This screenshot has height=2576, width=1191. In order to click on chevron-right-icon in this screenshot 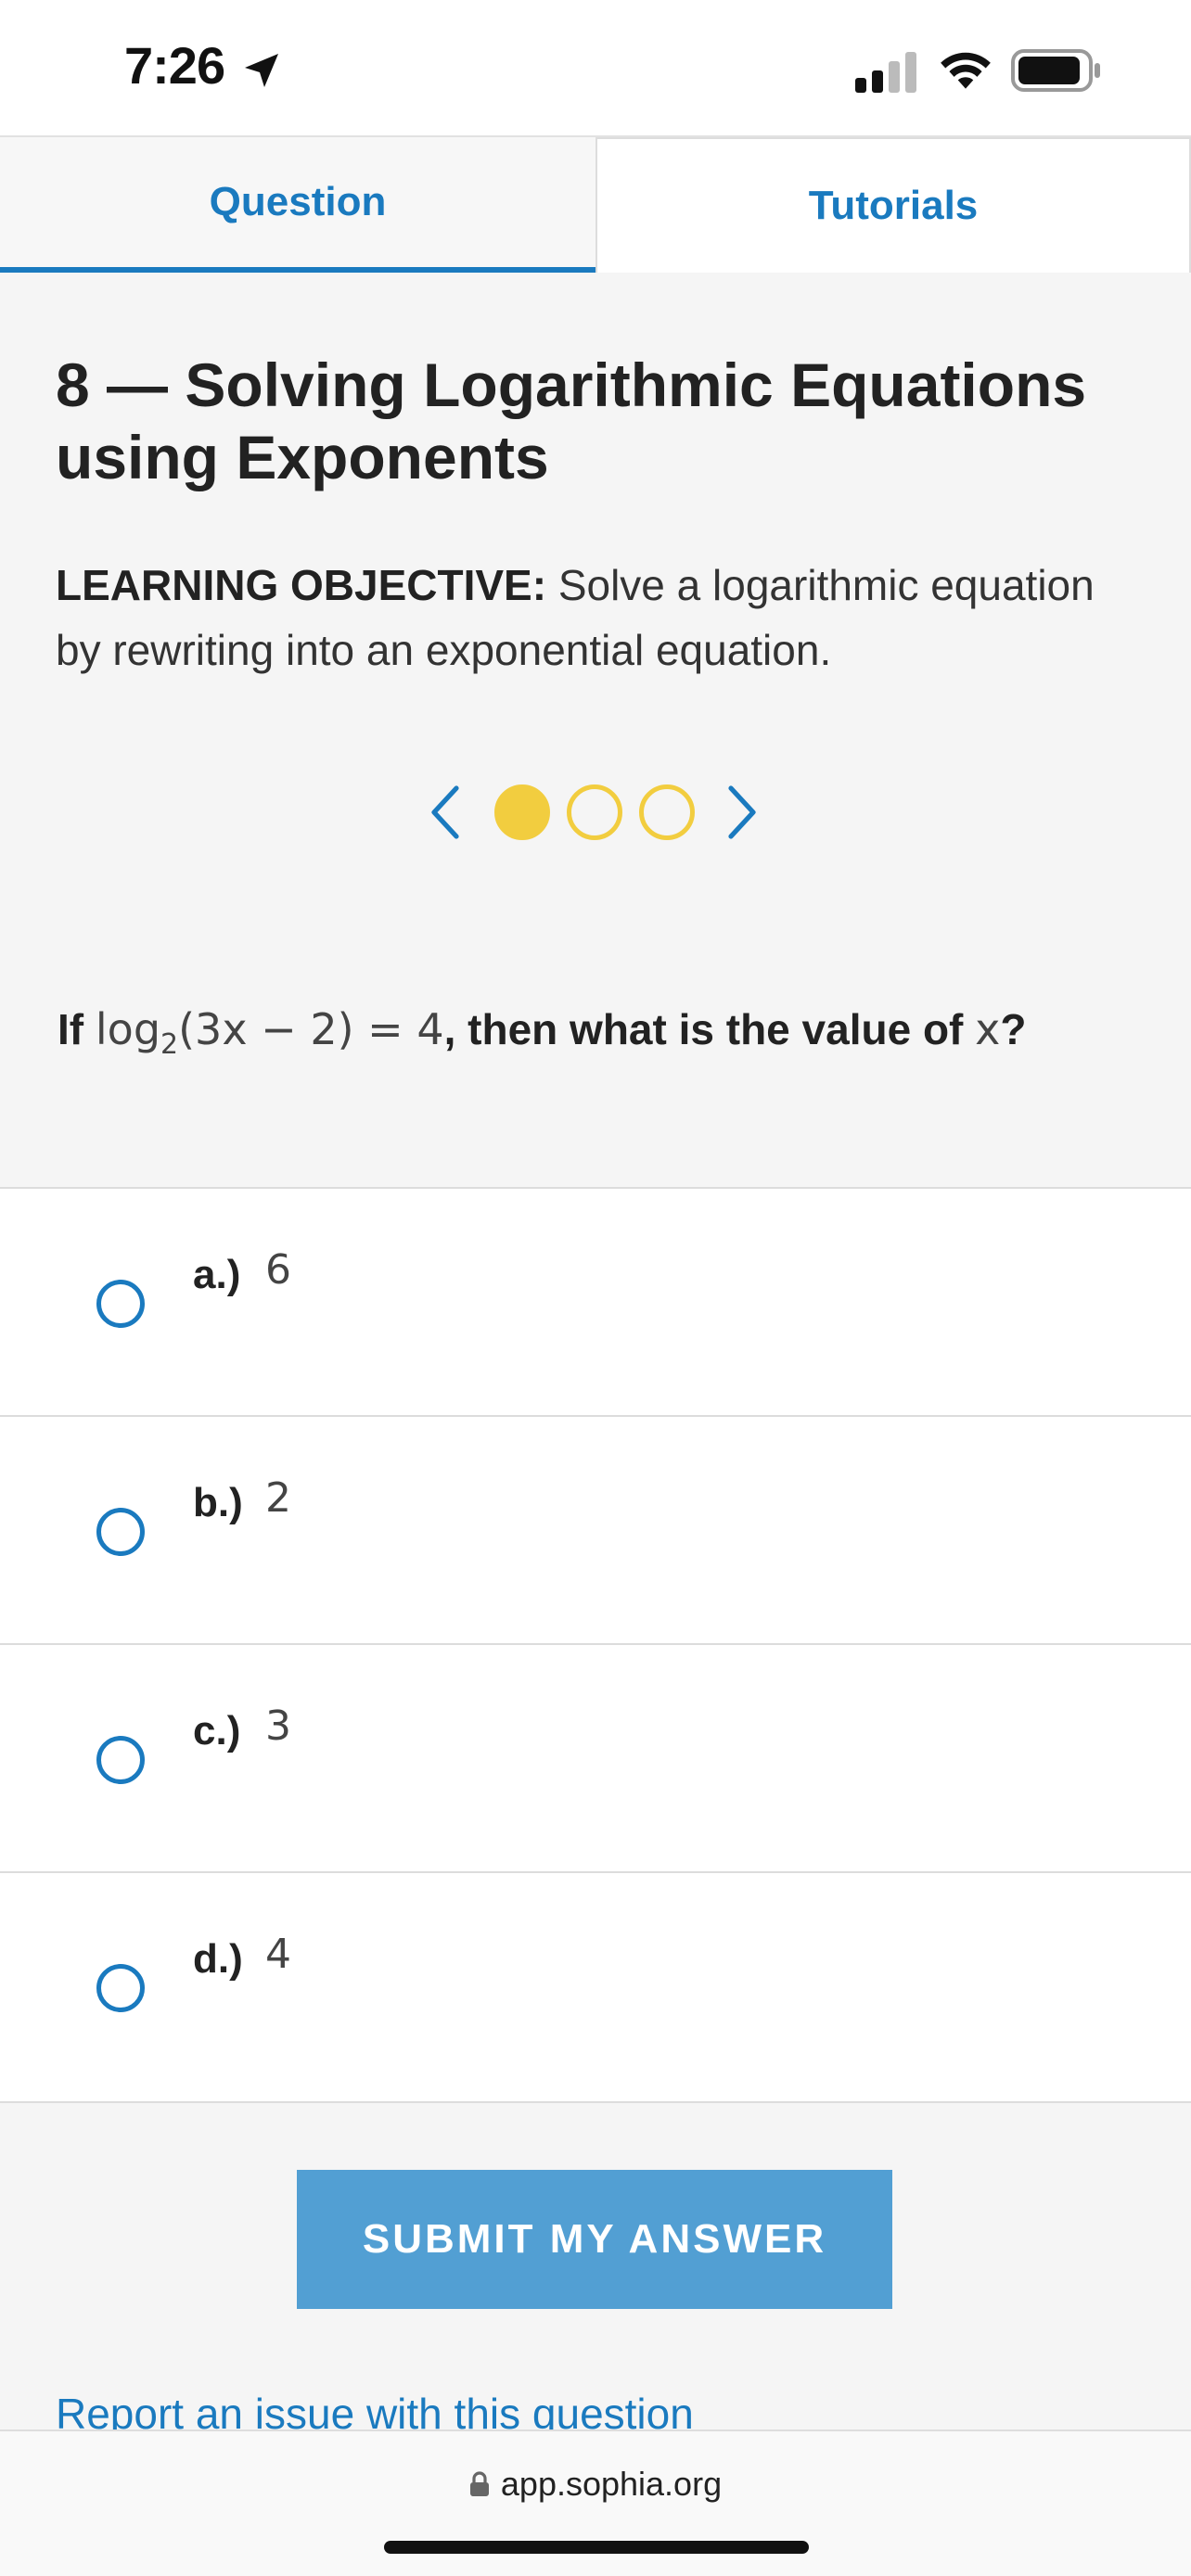, I will do `click(742, 812)`.